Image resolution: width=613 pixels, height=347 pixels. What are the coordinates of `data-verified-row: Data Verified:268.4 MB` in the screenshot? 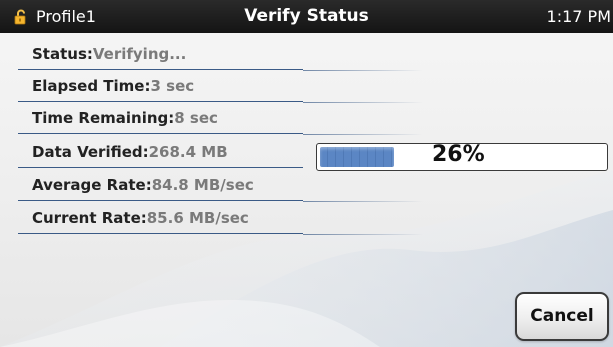 It's located at (160, 154).